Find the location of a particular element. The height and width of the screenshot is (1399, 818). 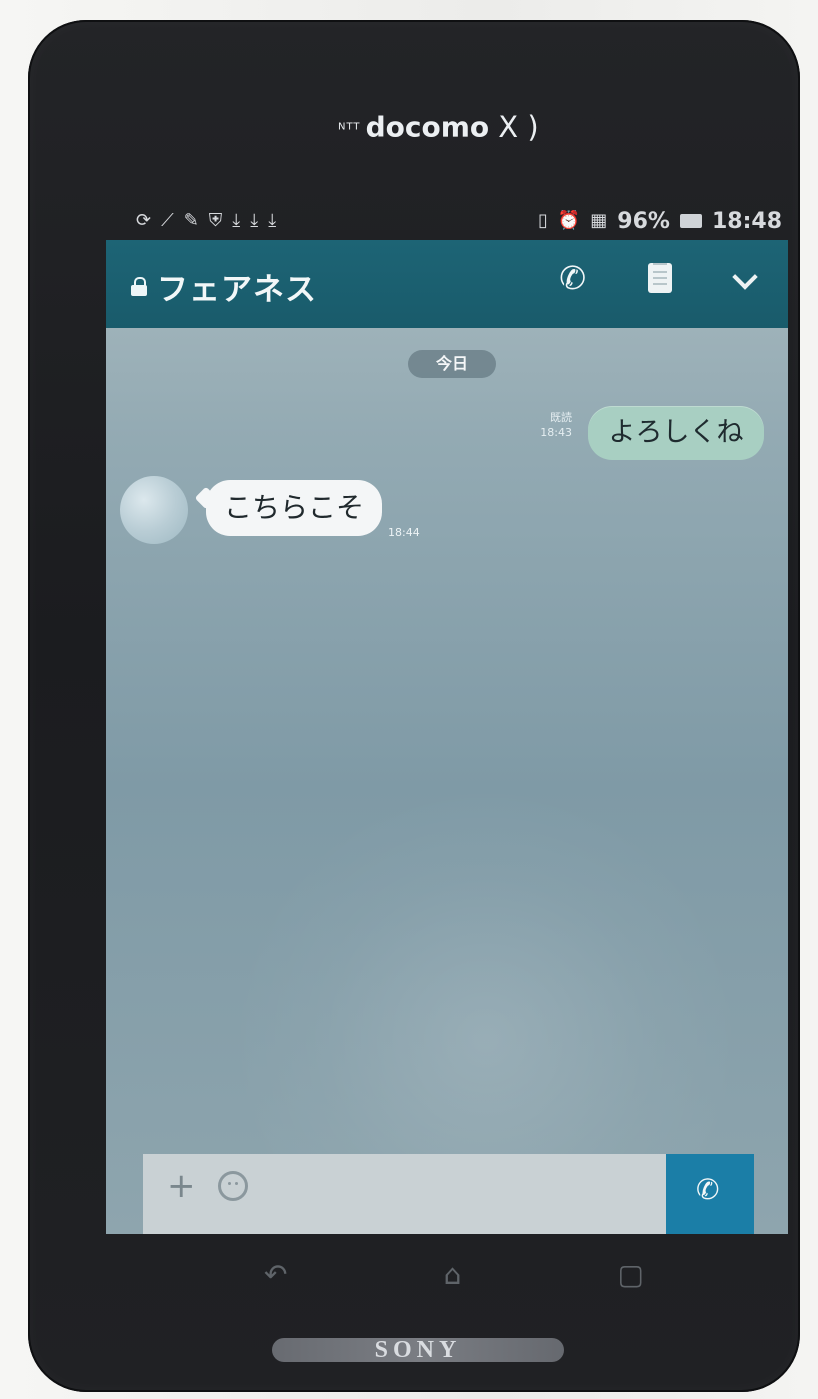

battery-percentage: 96% is located at coordinates (643, 221).